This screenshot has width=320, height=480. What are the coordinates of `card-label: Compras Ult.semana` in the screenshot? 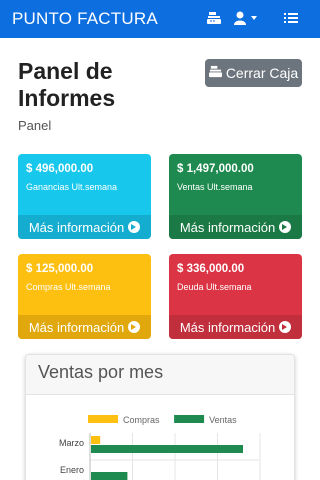 It's located at (68, 287).